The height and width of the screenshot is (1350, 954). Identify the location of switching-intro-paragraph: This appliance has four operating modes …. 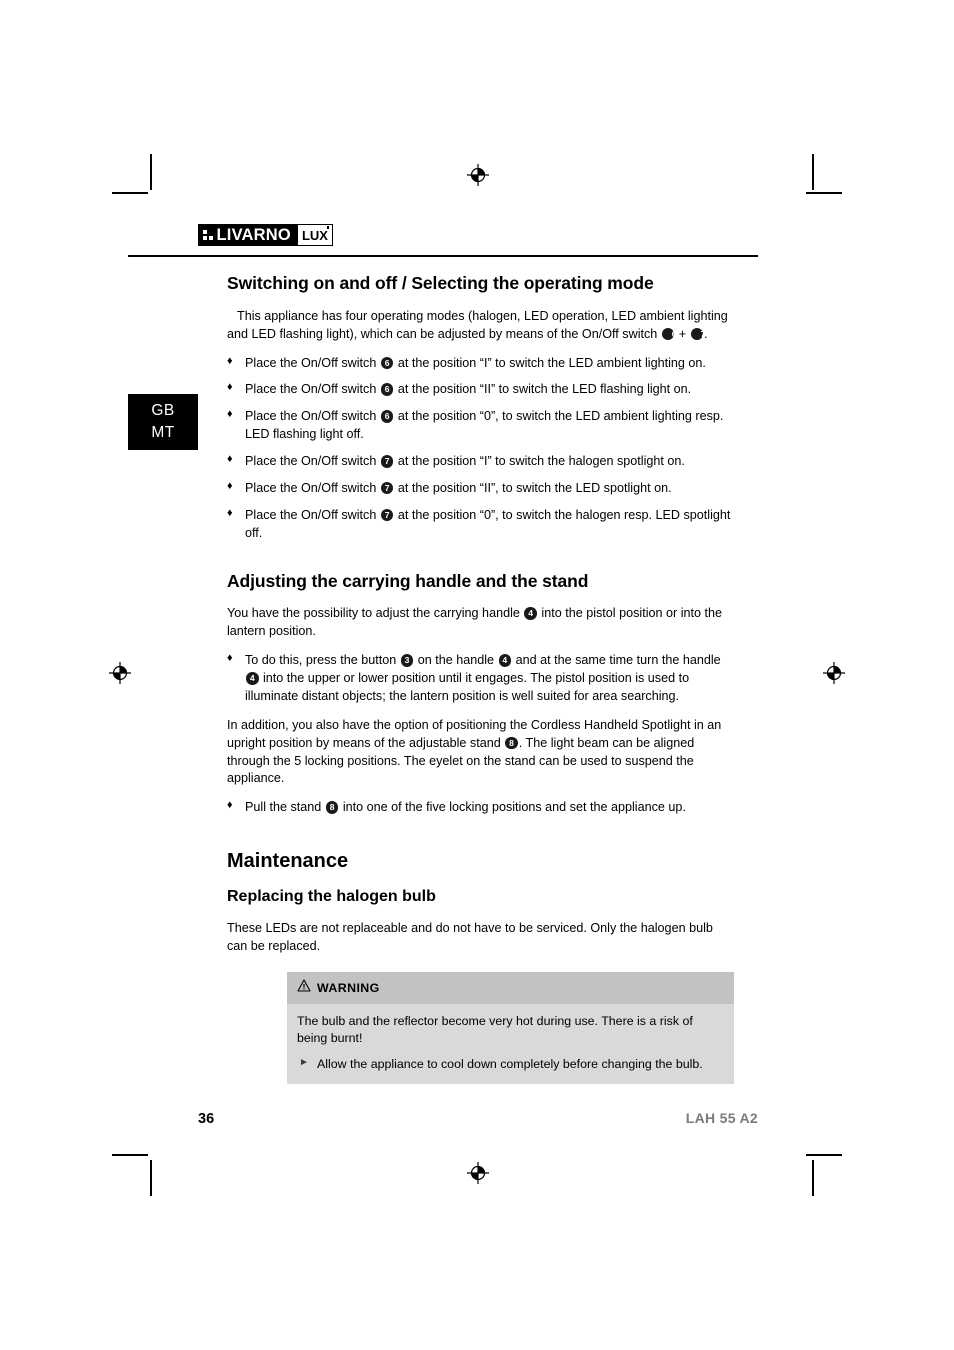
(480, 326).